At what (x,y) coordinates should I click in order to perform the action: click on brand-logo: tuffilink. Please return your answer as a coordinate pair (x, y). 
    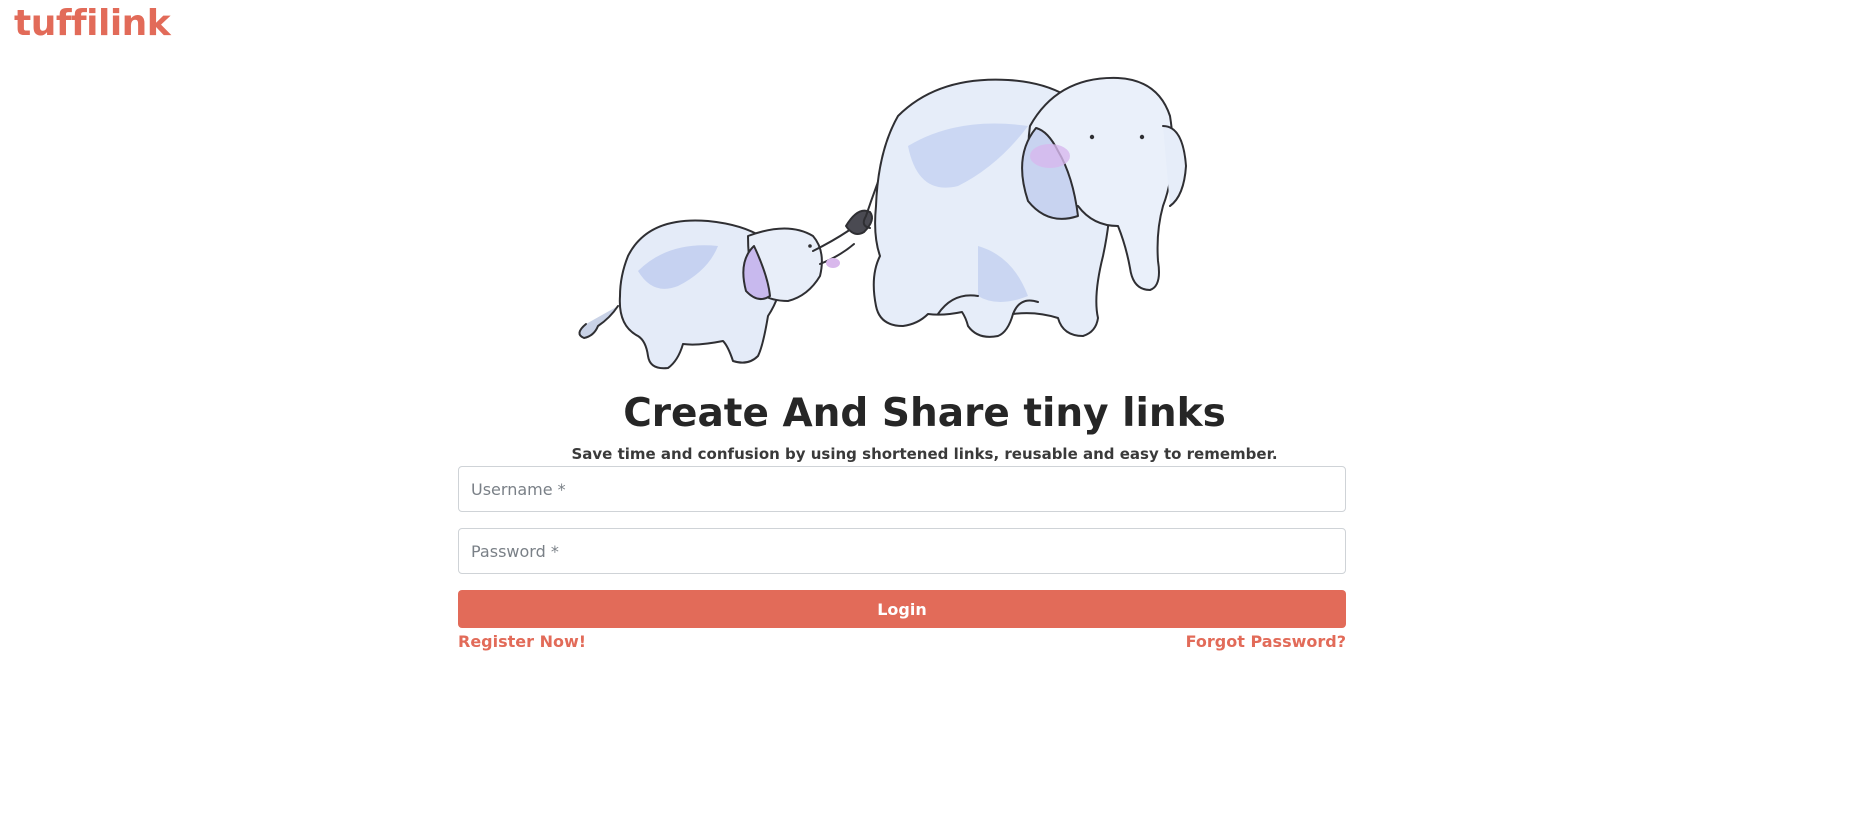
    Looking at the image, I should click on (92, 24).